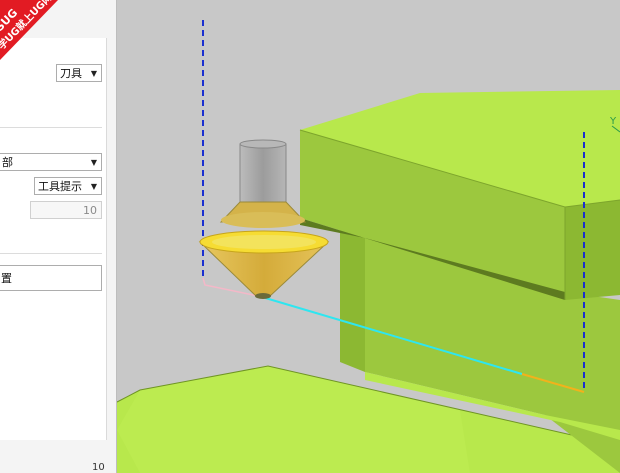  I want to click on value-field-text: 10, so click(90, 210).